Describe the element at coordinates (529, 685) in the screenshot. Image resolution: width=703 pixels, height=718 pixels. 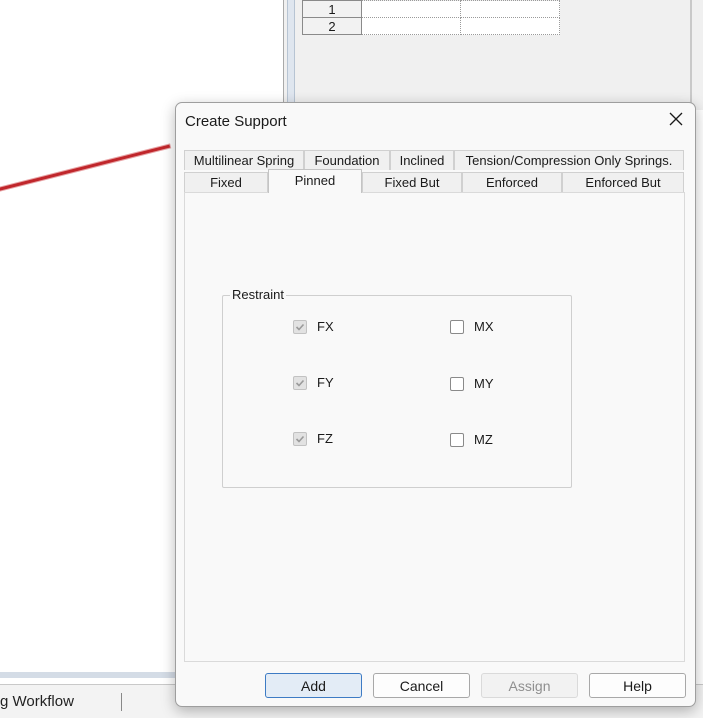
I see `assign-button: Assign` at that location.